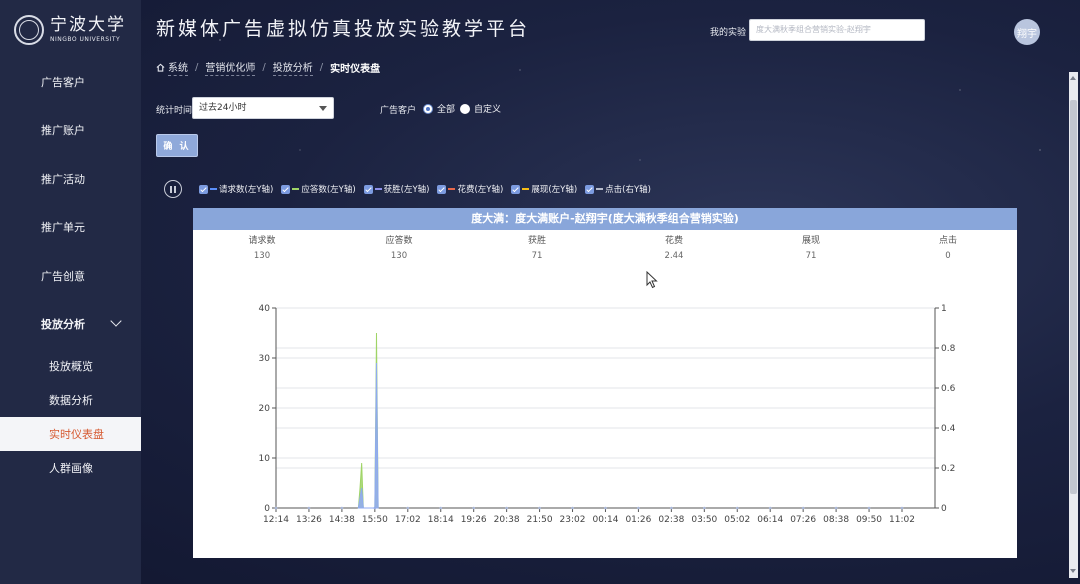  I want to click on sidebar-item-promo-campaigns: 推广活动, so click(70, 179).